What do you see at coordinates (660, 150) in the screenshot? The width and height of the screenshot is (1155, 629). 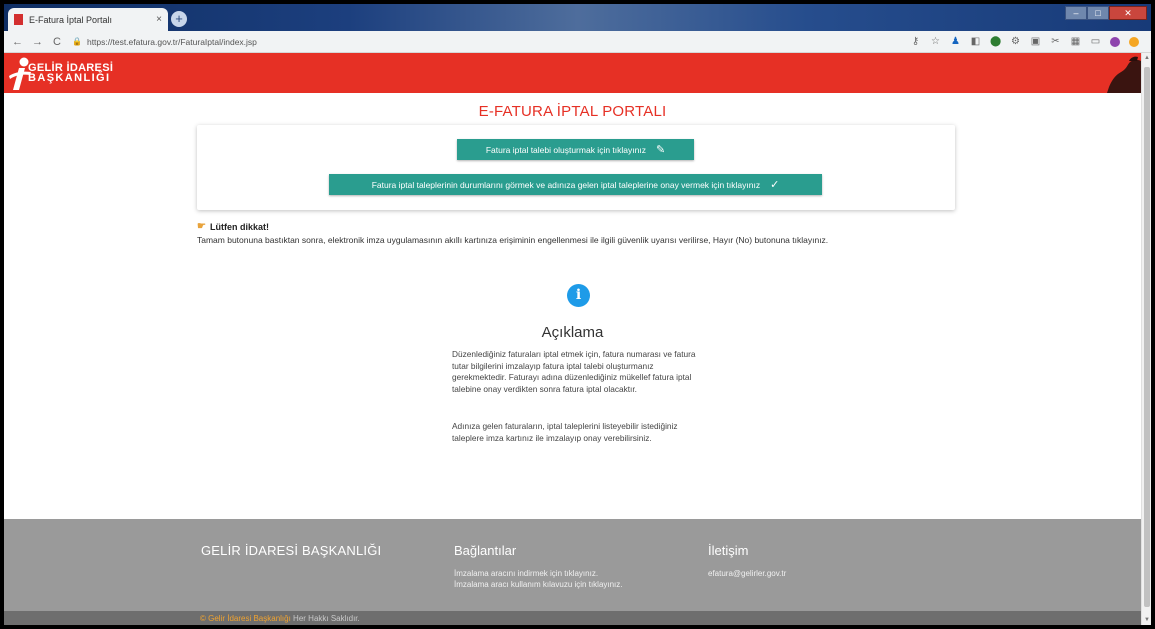 I see `pencil-icon: ✎` at bounding box center [660, 150].